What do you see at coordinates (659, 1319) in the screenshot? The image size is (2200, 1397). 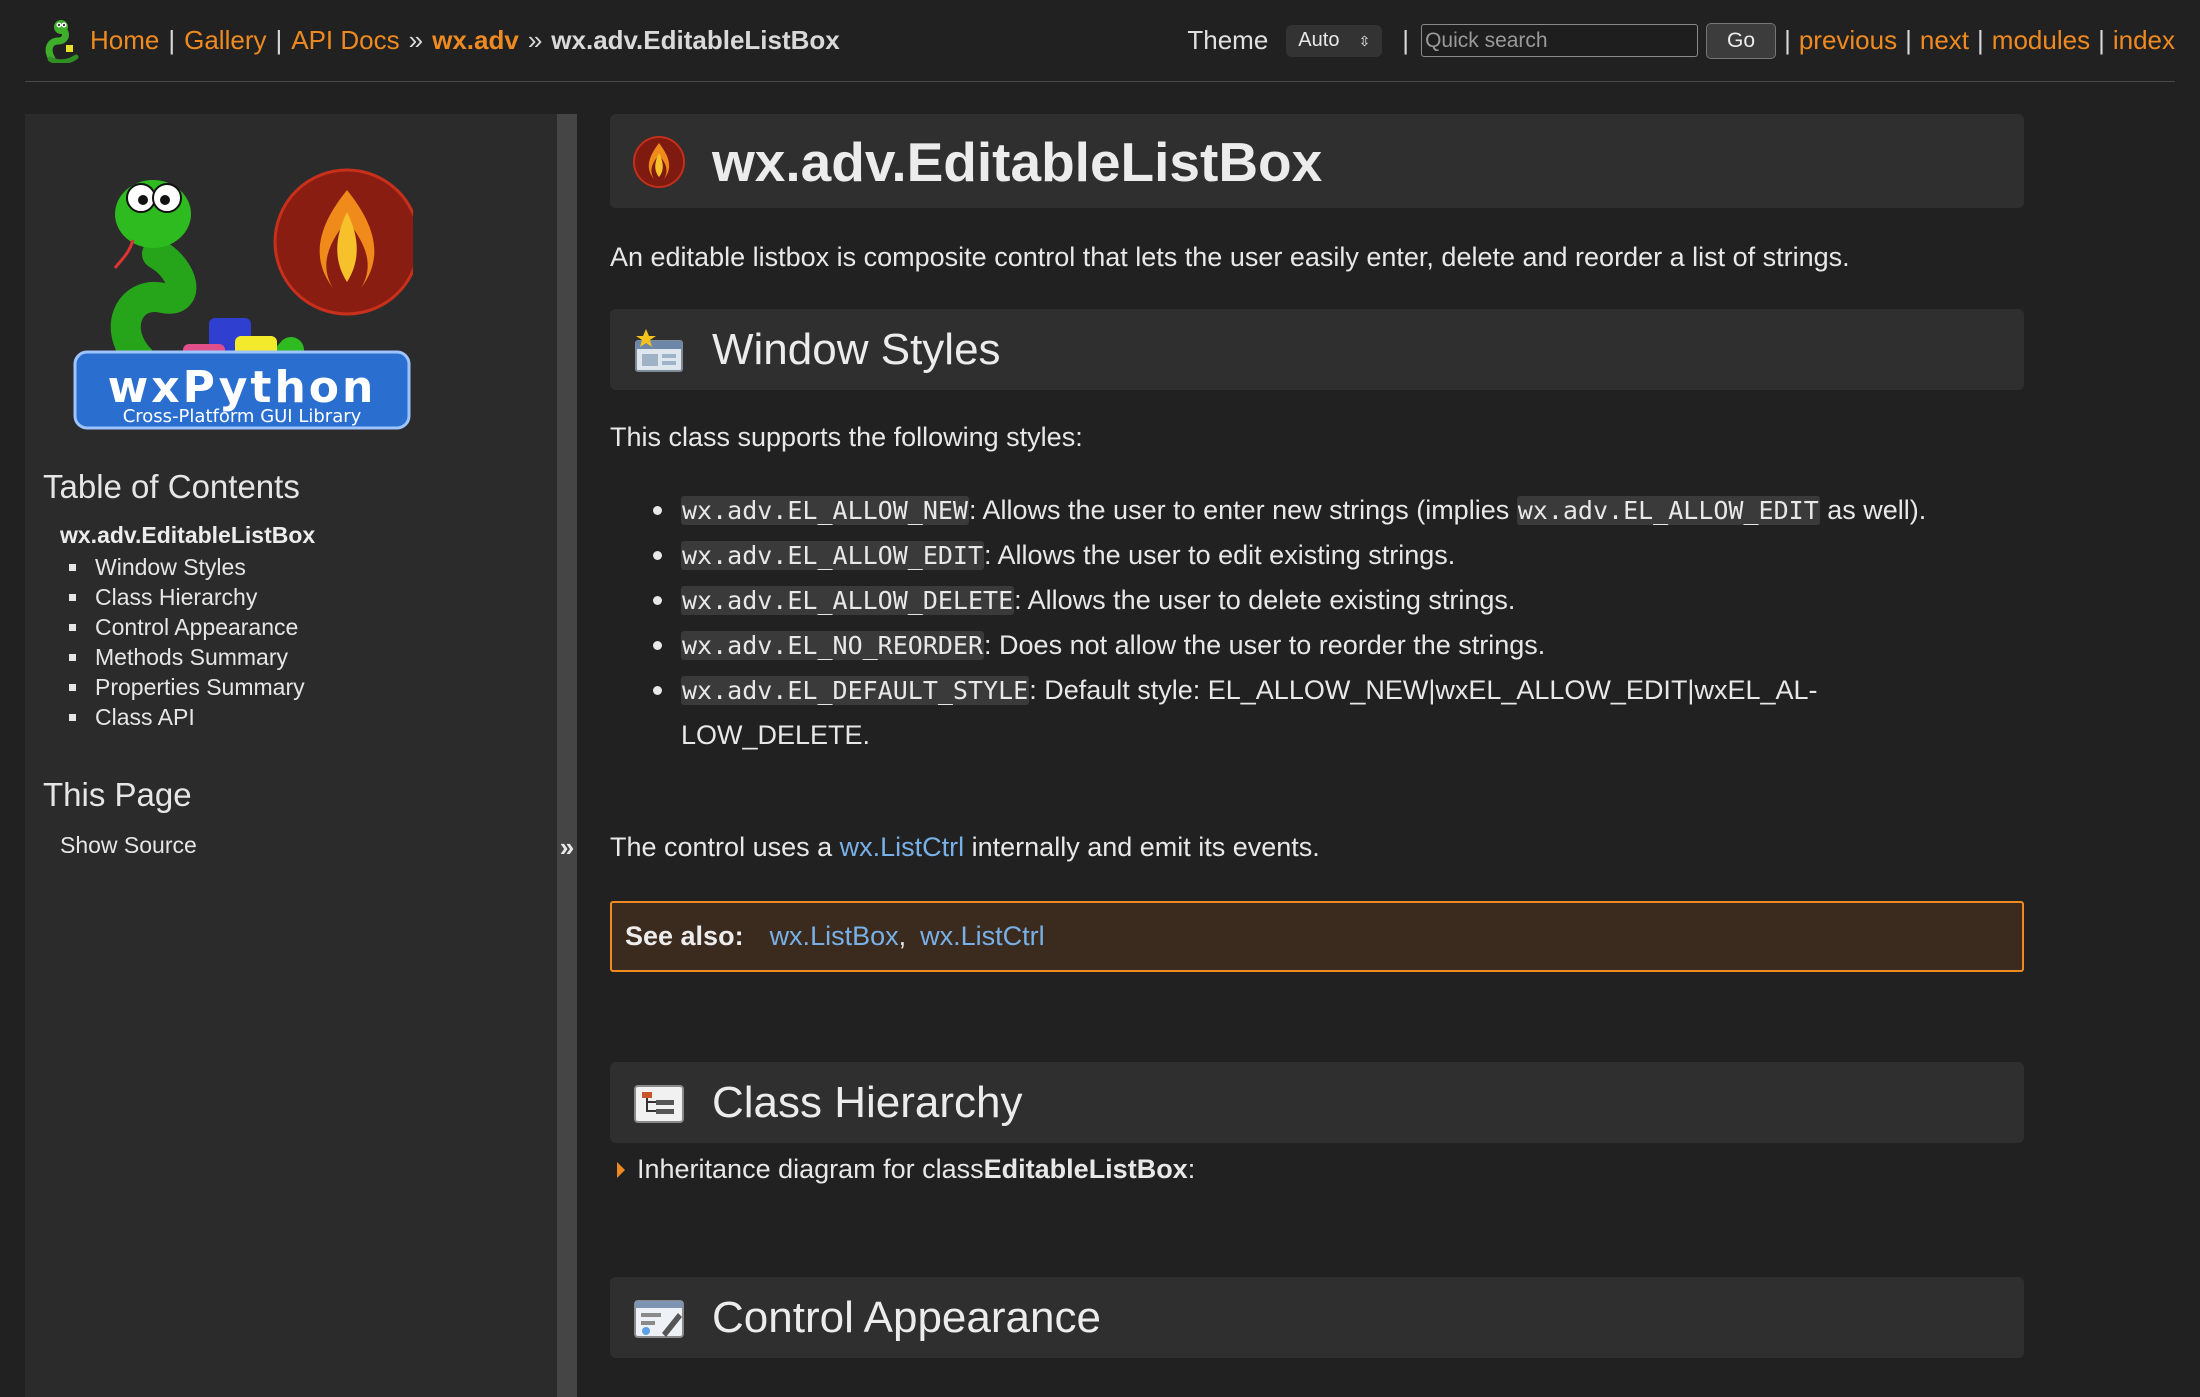 I see `control-appearance-icon` at bounding box center [659, 1319].